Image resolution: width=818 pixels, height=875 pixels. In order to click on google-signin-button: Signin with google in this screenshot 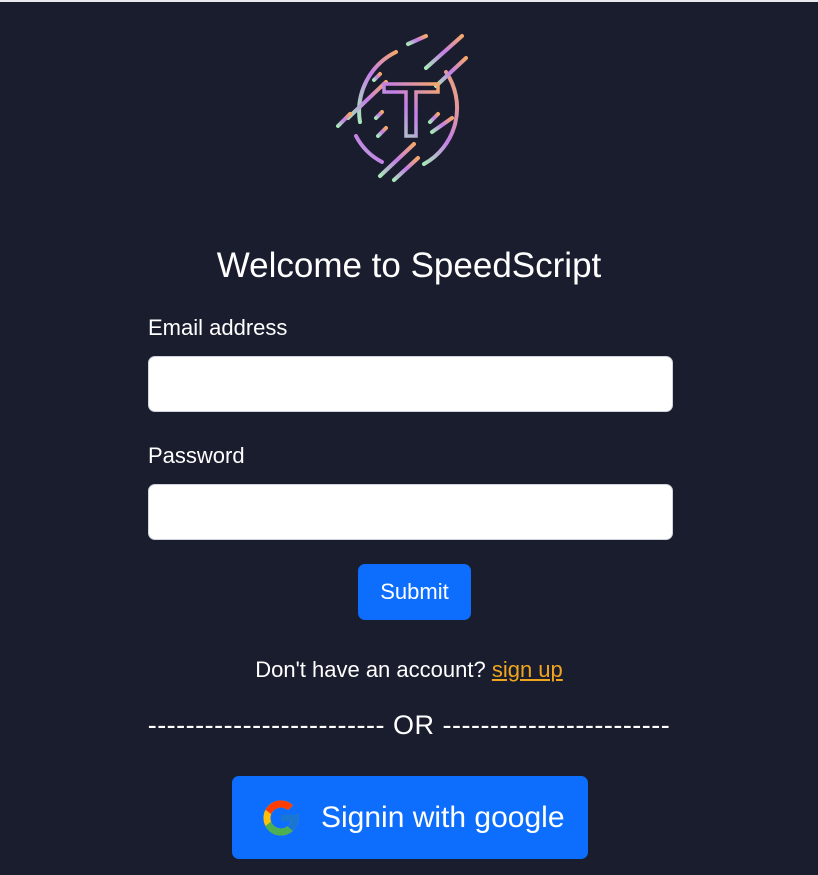, I will do `click(410, 817)`.